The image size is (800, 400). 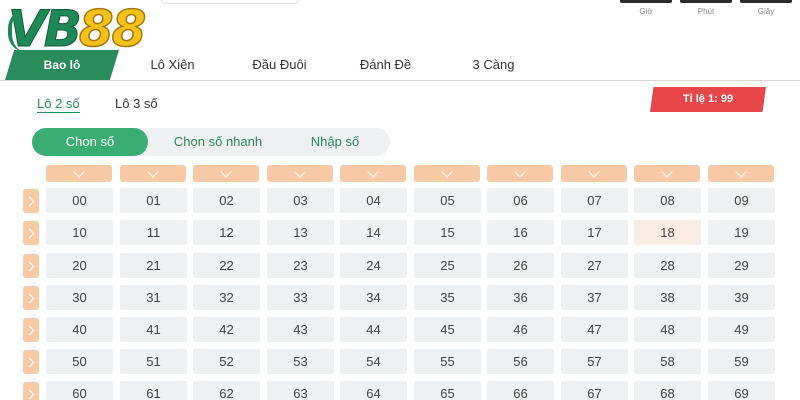 I want to click on number-cell: 11, so click(x=153, y=232).